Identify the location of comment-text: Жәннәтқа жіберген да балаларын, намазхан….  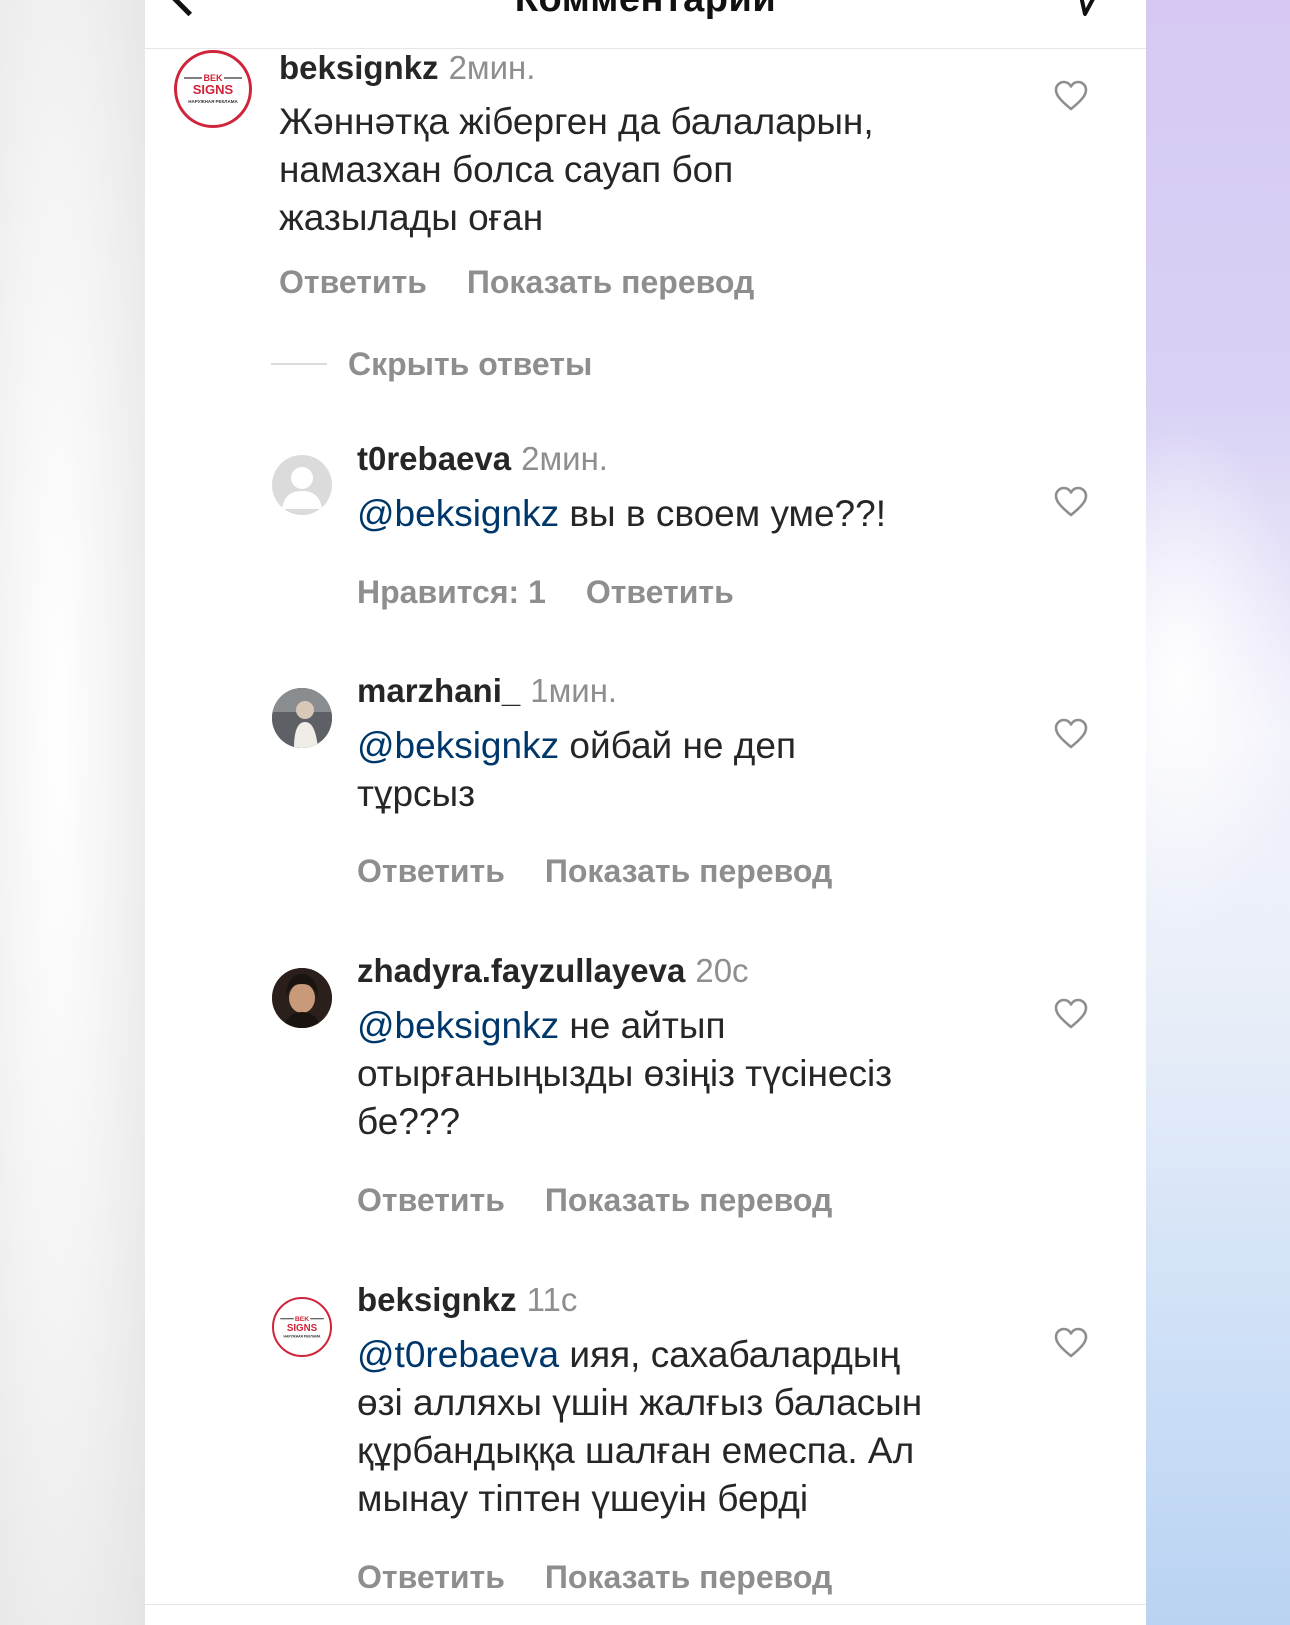
(629, 170).